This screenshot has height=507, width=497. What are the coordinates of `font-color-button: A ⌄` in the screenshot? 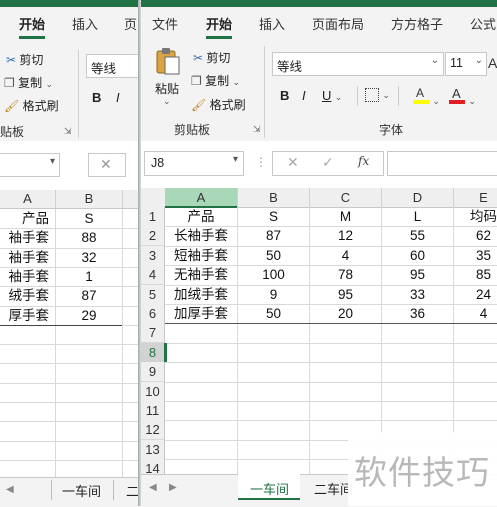 It's located at (462, 96).